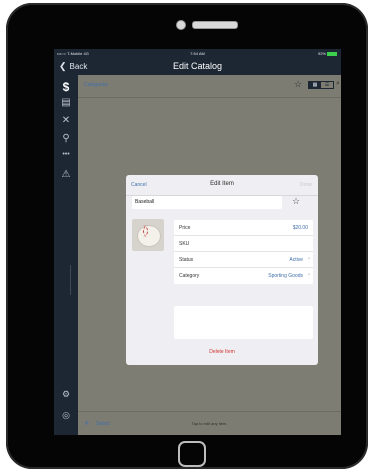 This screenshot has width=374, height=472. I want to click on tap-hint-text: Tap to edit any item., so click(209, 423).